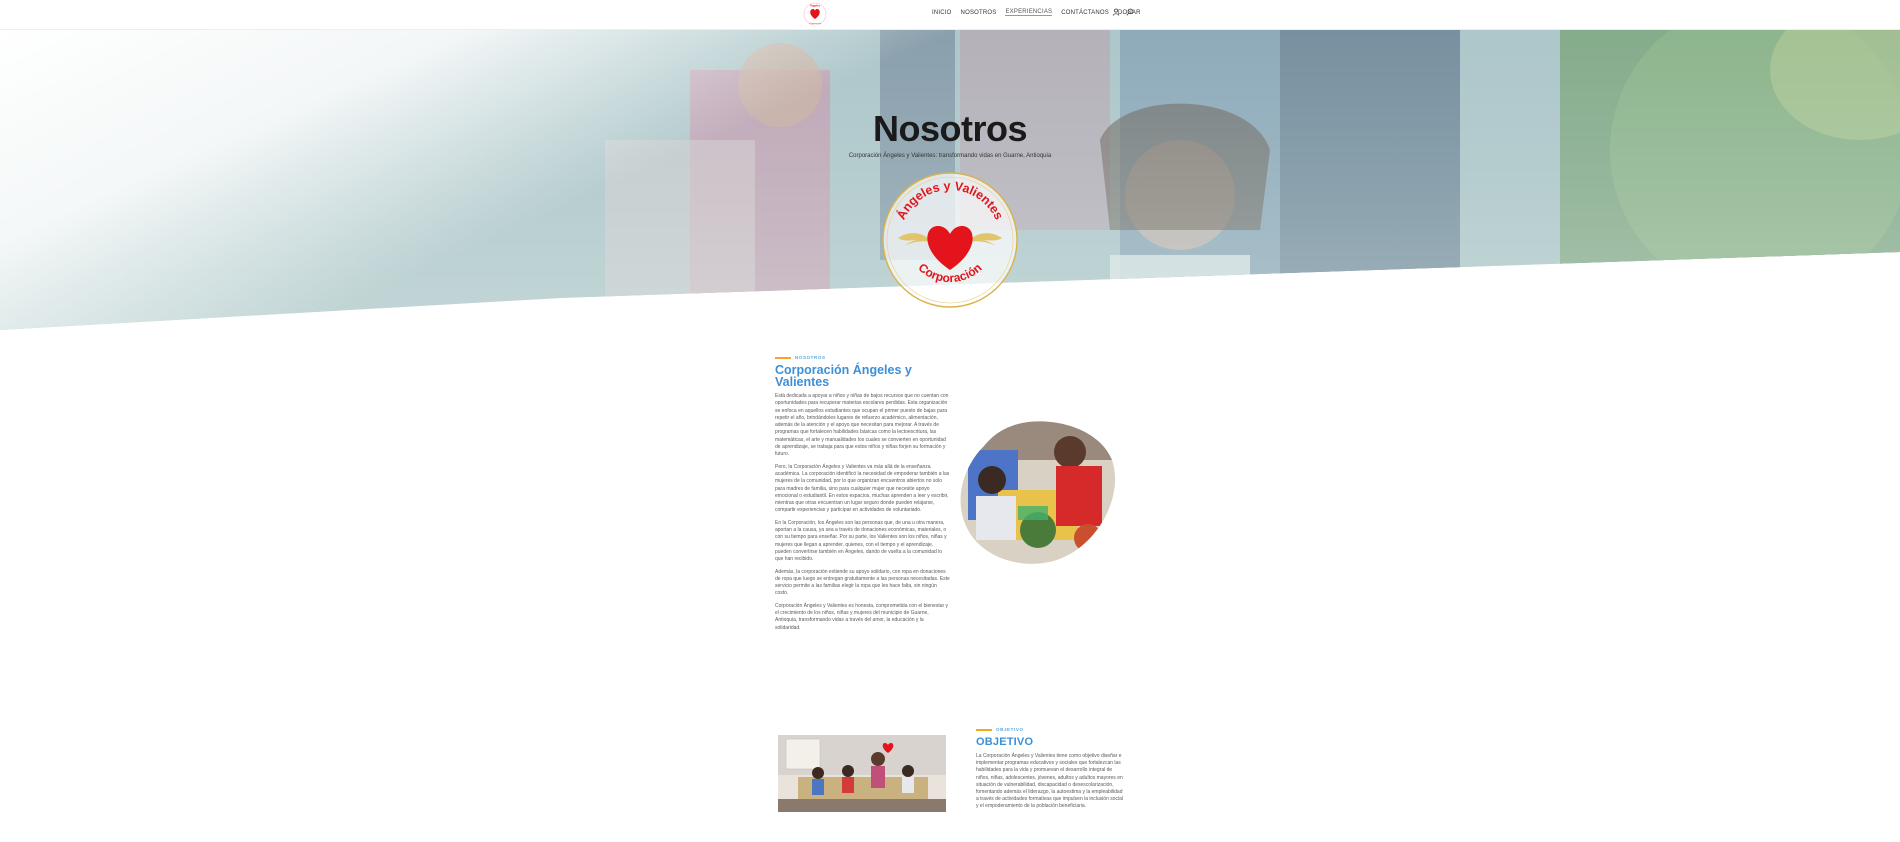  Describe the element at coordinates (862, 357) in the screenshot. I see `about-eyebrow: NOSOTROS` at that location.